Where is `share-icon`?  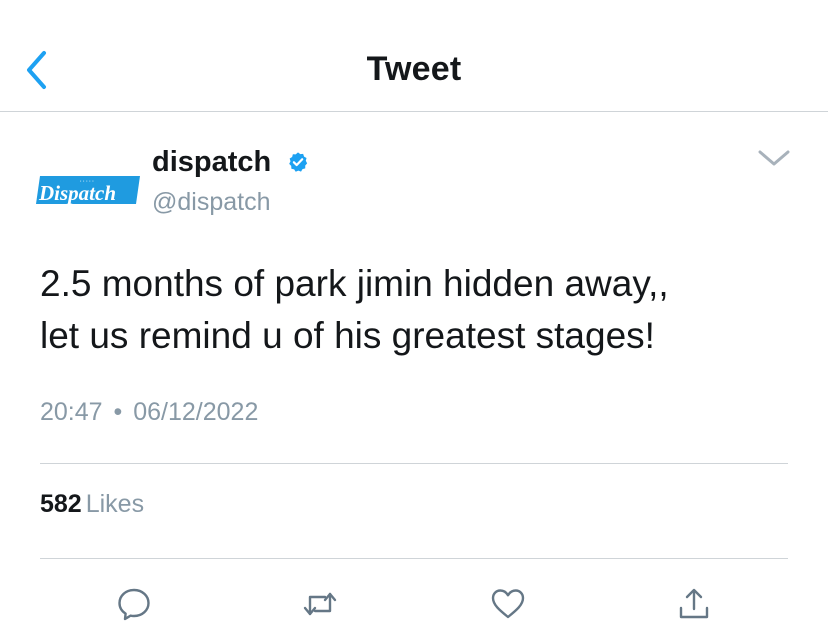
share-icon is located at coordinates (694, 603).